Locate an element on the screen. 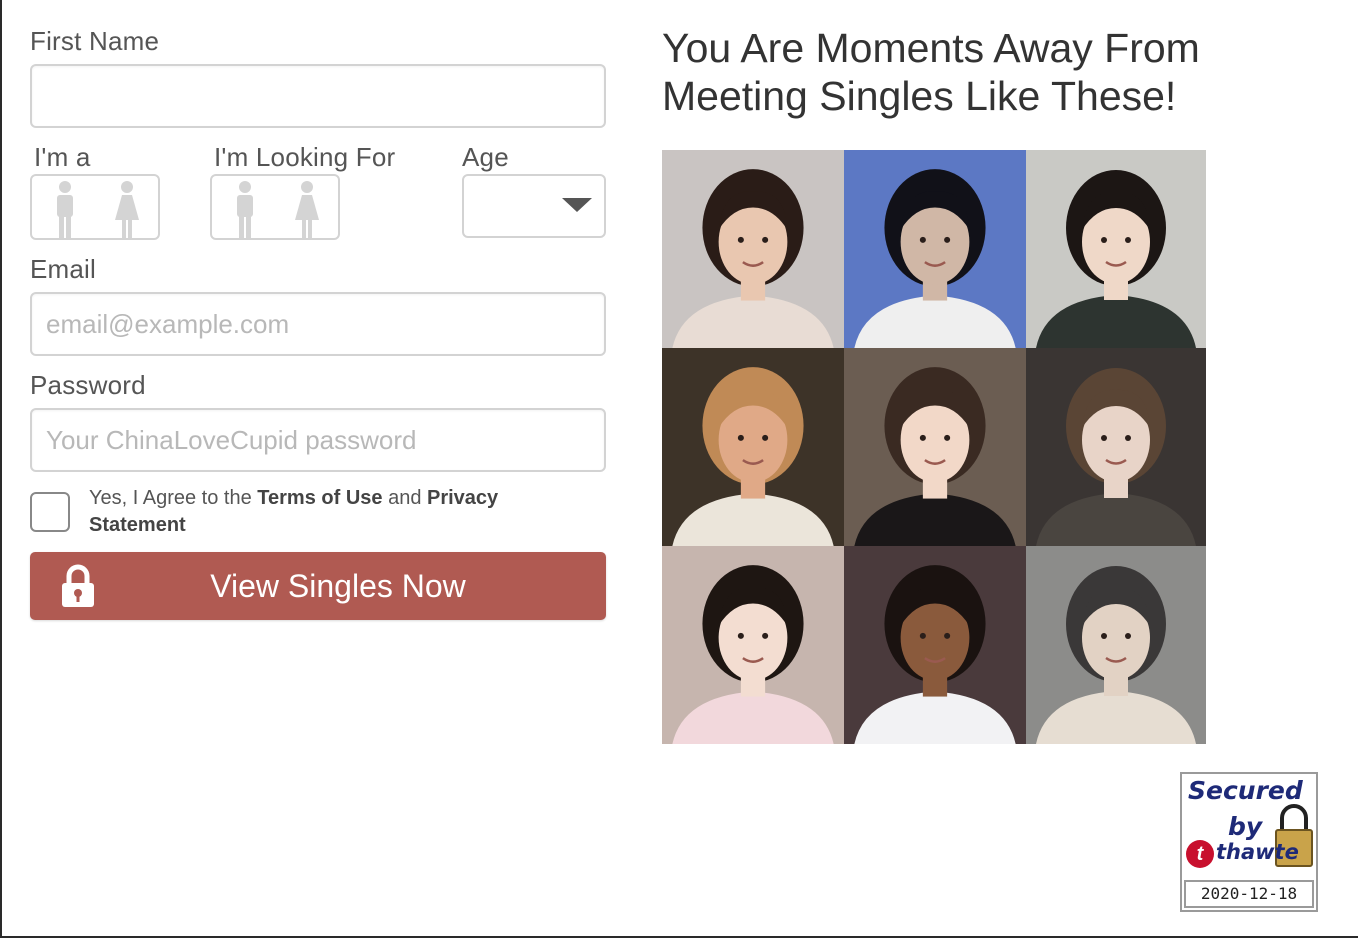 The width and height of the screenshot is (1360, 940). email-input is located at coordinates (318, 324).